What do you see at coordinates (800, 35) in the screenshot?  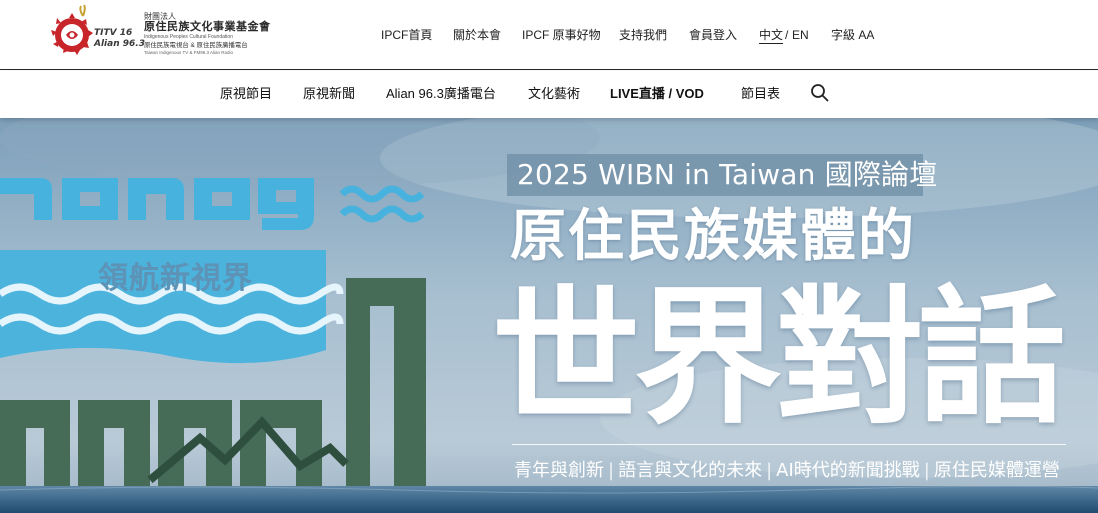 I see `lang-en-link: EN` at bounding box center [800, 35].